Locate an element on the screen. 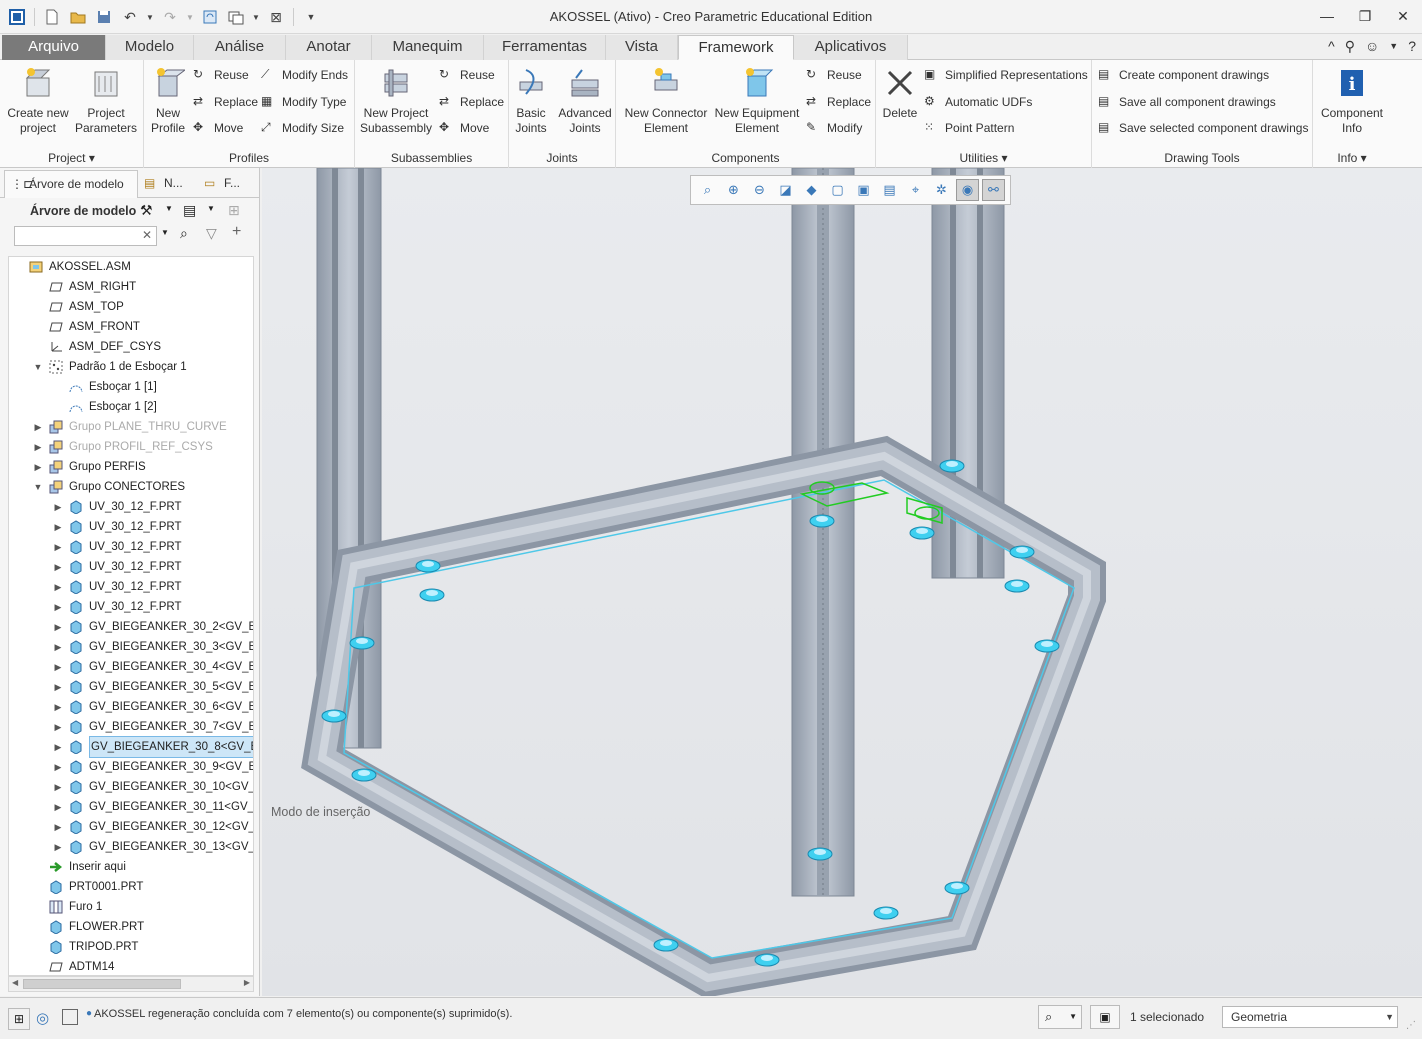 This screenshot has width=1422, height=1039. tab-manequim: Manequim is located at coordinates (428, 47).